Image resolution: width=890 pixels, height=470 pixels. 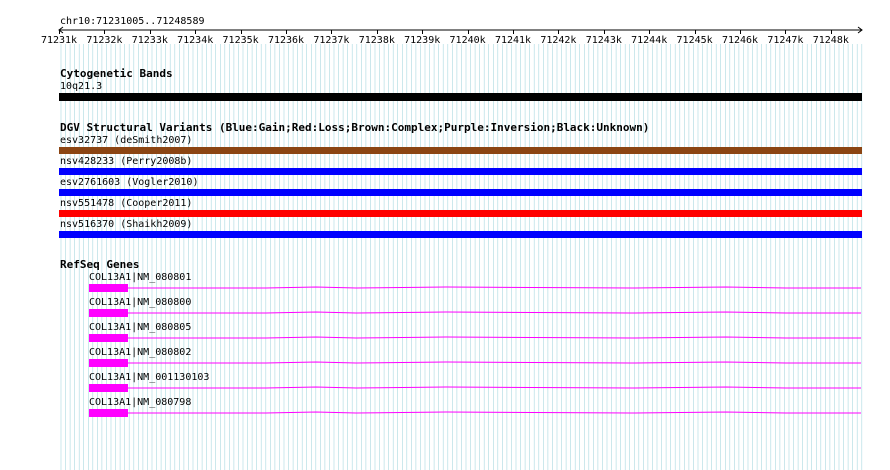 What do you see at coordinates (59, 40) in the screenshot?
I see `ruler-tick-label: 71231k` at bounding box center [59, 40].